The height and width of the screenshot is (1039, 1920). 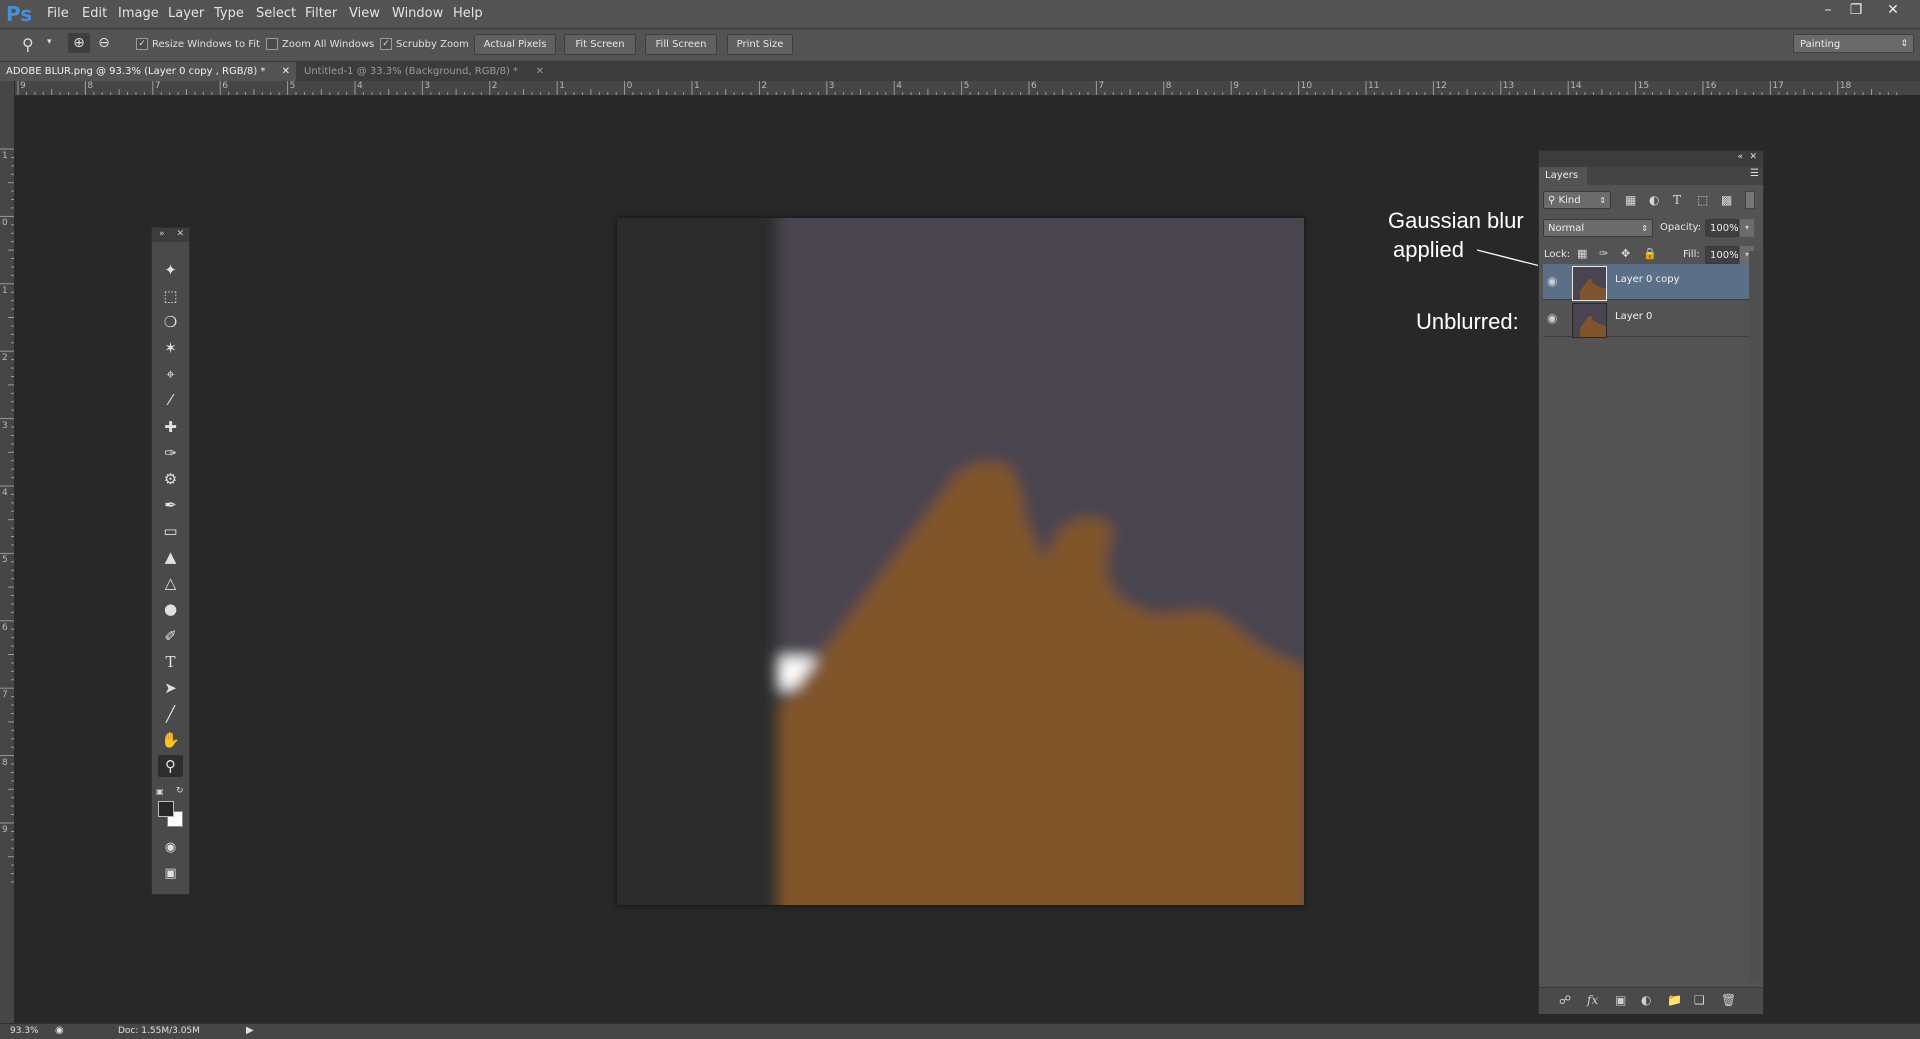 What do you see at coordinates (170, 235) in the screenshot?
I see `tools-panel-header: » ✕` at bounding box center [170, 235].